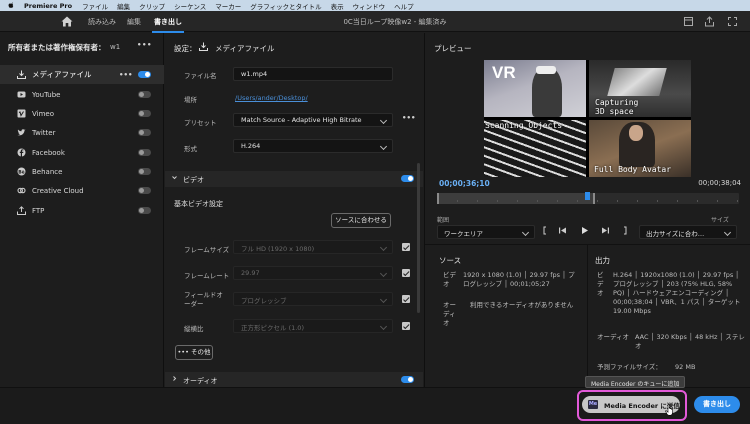  I want to click on playhead, so click(587, 196).